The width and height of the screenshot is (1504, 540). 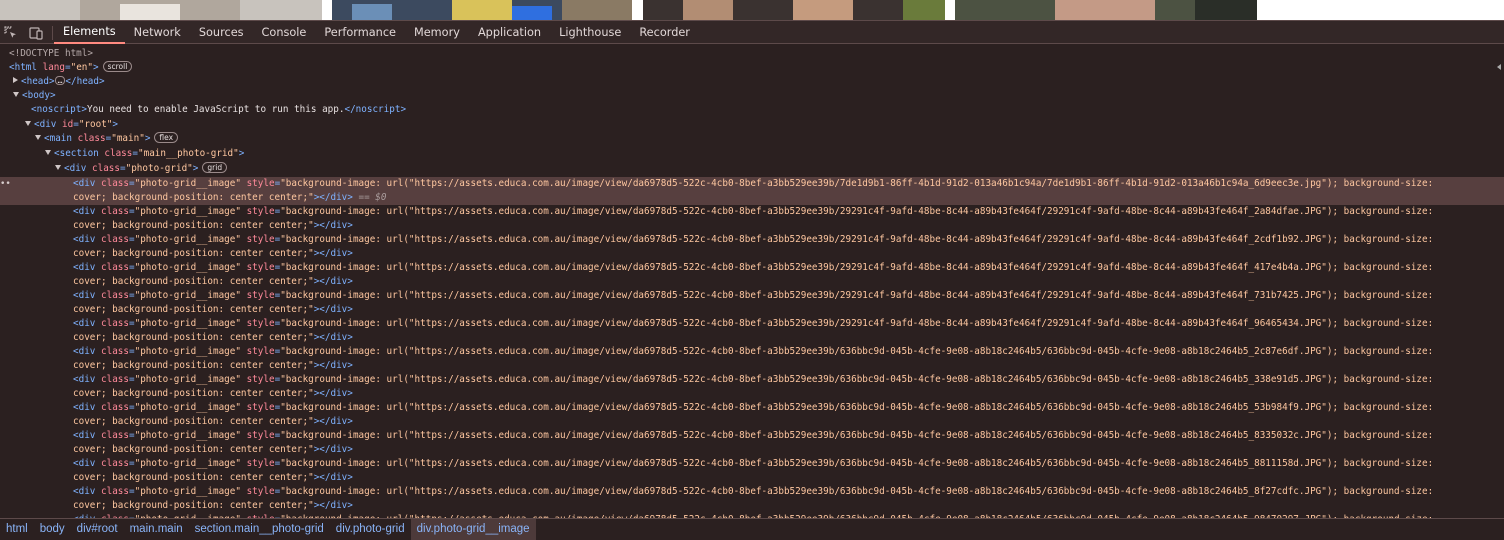 What do you see at coordinates (360, 32) in the screenshot?
I see `tab-performance: Performance` at bounding box center [360, 32].